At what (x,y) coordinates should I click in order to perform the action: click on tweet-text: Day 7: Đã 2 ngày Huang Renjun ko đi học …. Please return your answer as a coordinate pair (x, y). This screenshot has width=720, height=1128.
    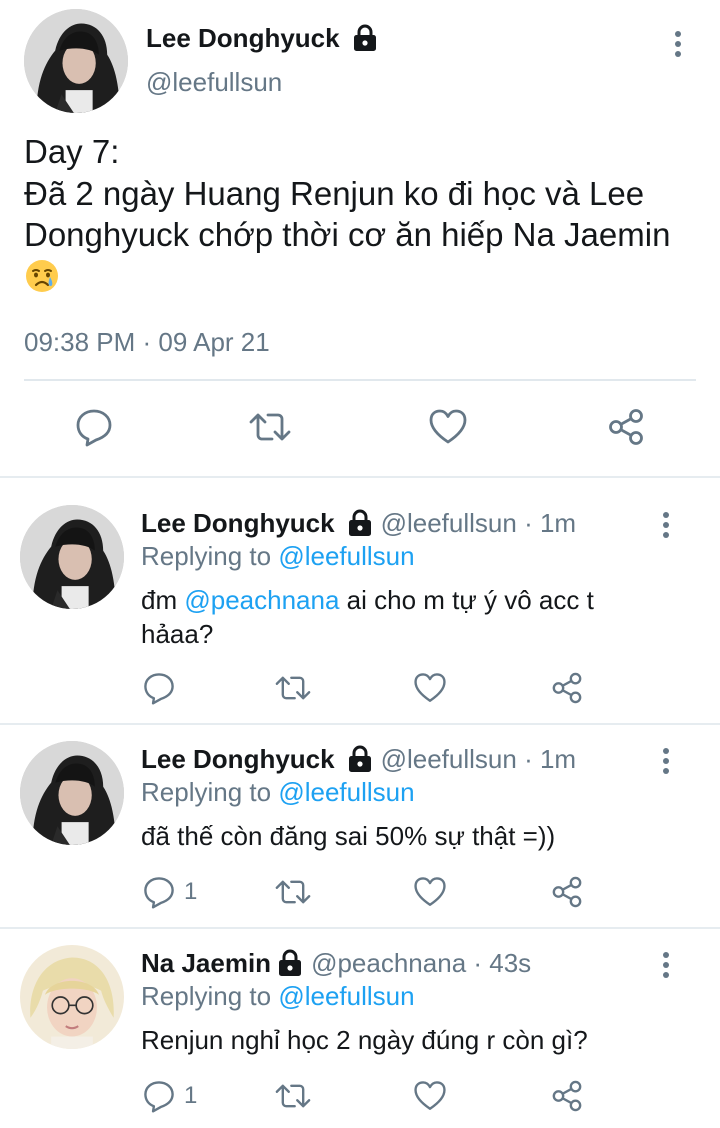
    Looking at the image, I should click on (362, 214).